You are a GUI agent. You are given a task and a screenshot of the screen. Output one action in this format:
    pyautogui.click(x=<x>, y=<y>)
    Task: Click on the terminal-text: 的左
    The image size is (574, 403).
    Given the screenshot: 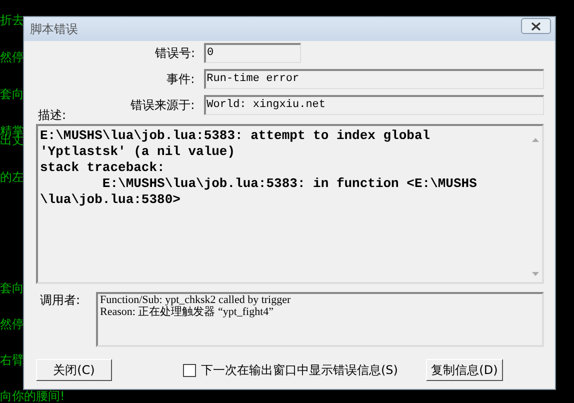 What is the action you would take?
    pyautogui.click(x=12, y=177)
    